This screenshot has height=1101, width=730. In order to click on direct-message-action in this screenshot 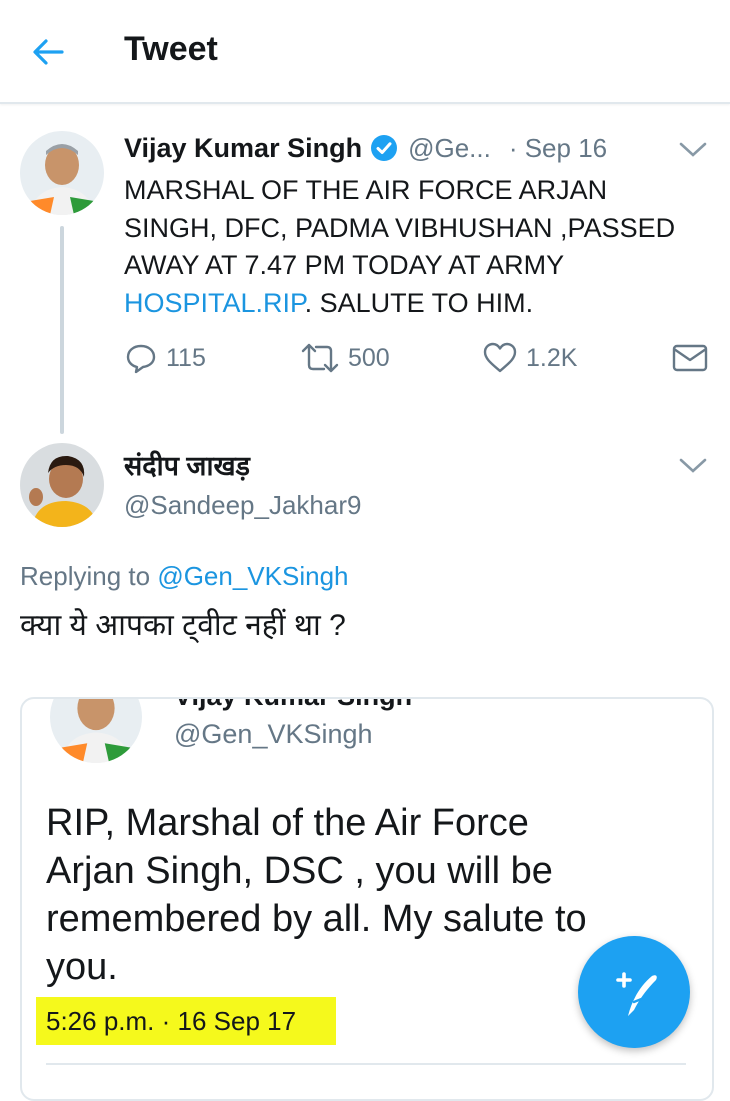, I will do `click(690, 358)`.